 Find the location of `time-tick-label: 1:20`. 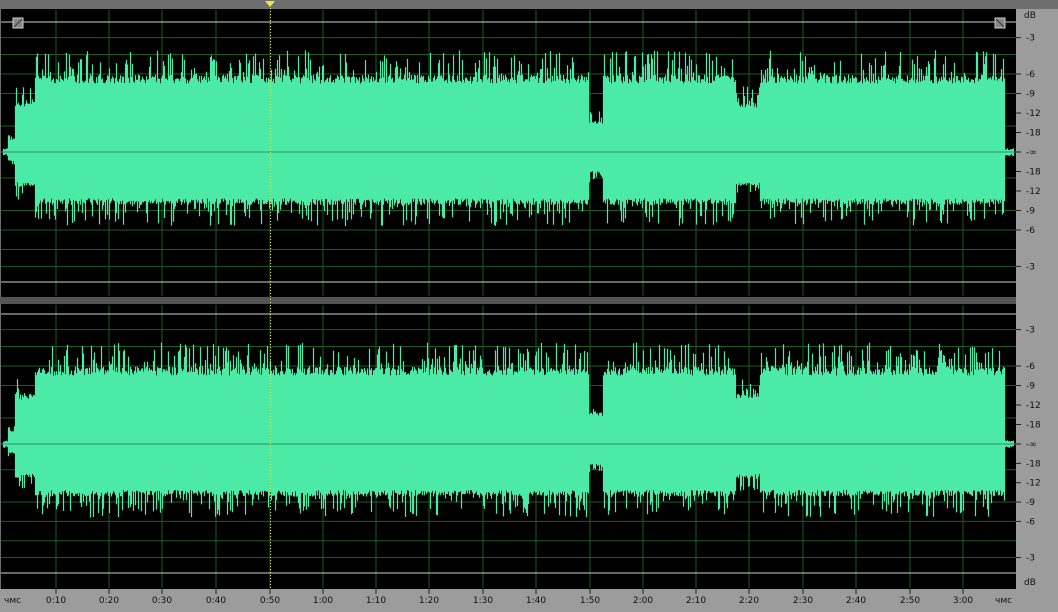

time-tick-label: 1:20 is located at coordinates (429, 601).